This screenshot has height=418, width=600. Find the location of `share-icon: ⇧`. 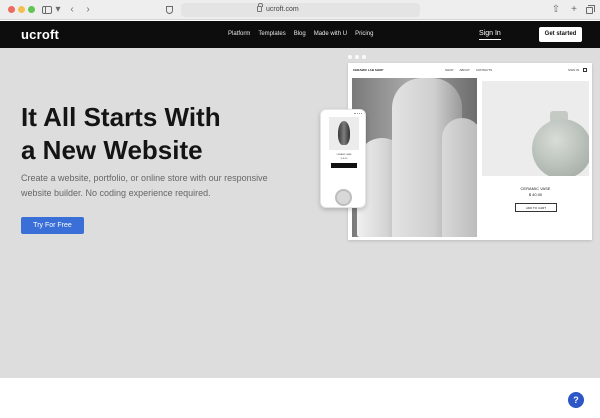

share-icon: ⇧ is located at coordinates (556, 10).